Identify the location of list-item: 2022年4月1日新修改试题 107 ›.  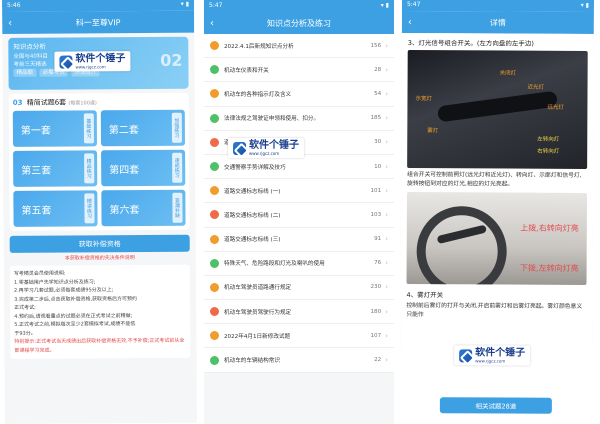
(299, 336).